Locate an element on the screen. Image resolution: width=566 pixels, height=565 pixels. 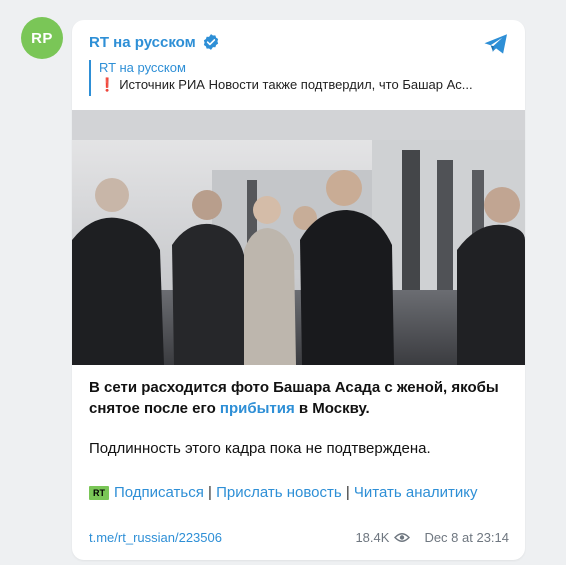
post-header: RT на русском is located at coordinates (154, 42).